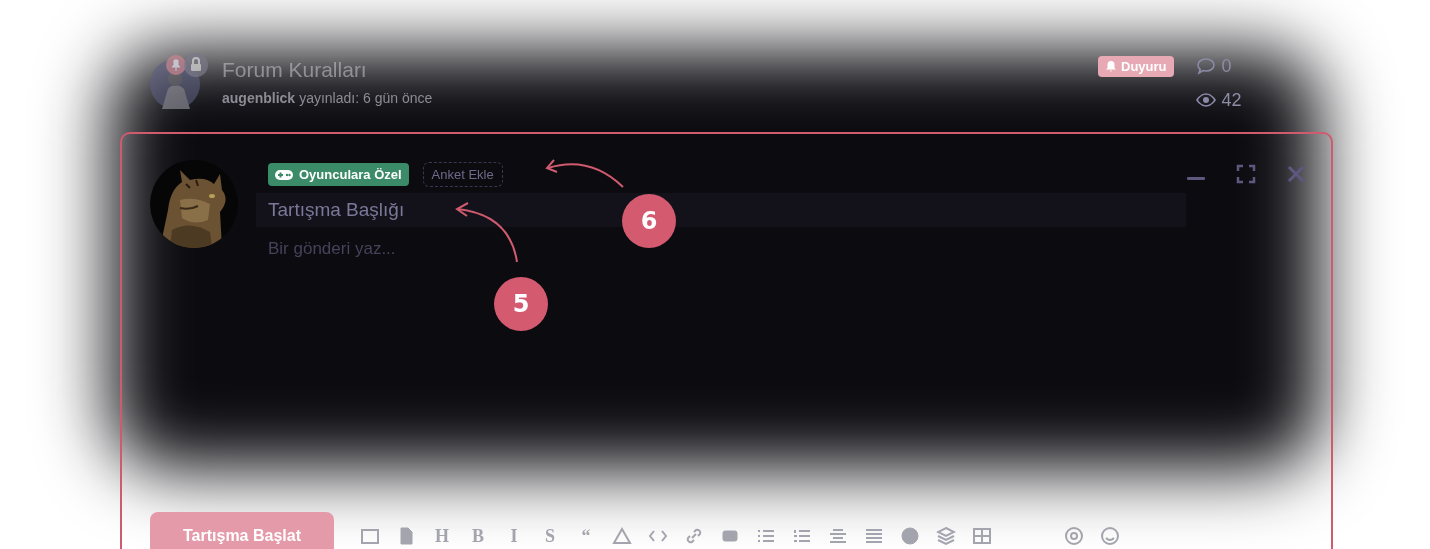  I want to click on curved-arrow, so click(486, 232).